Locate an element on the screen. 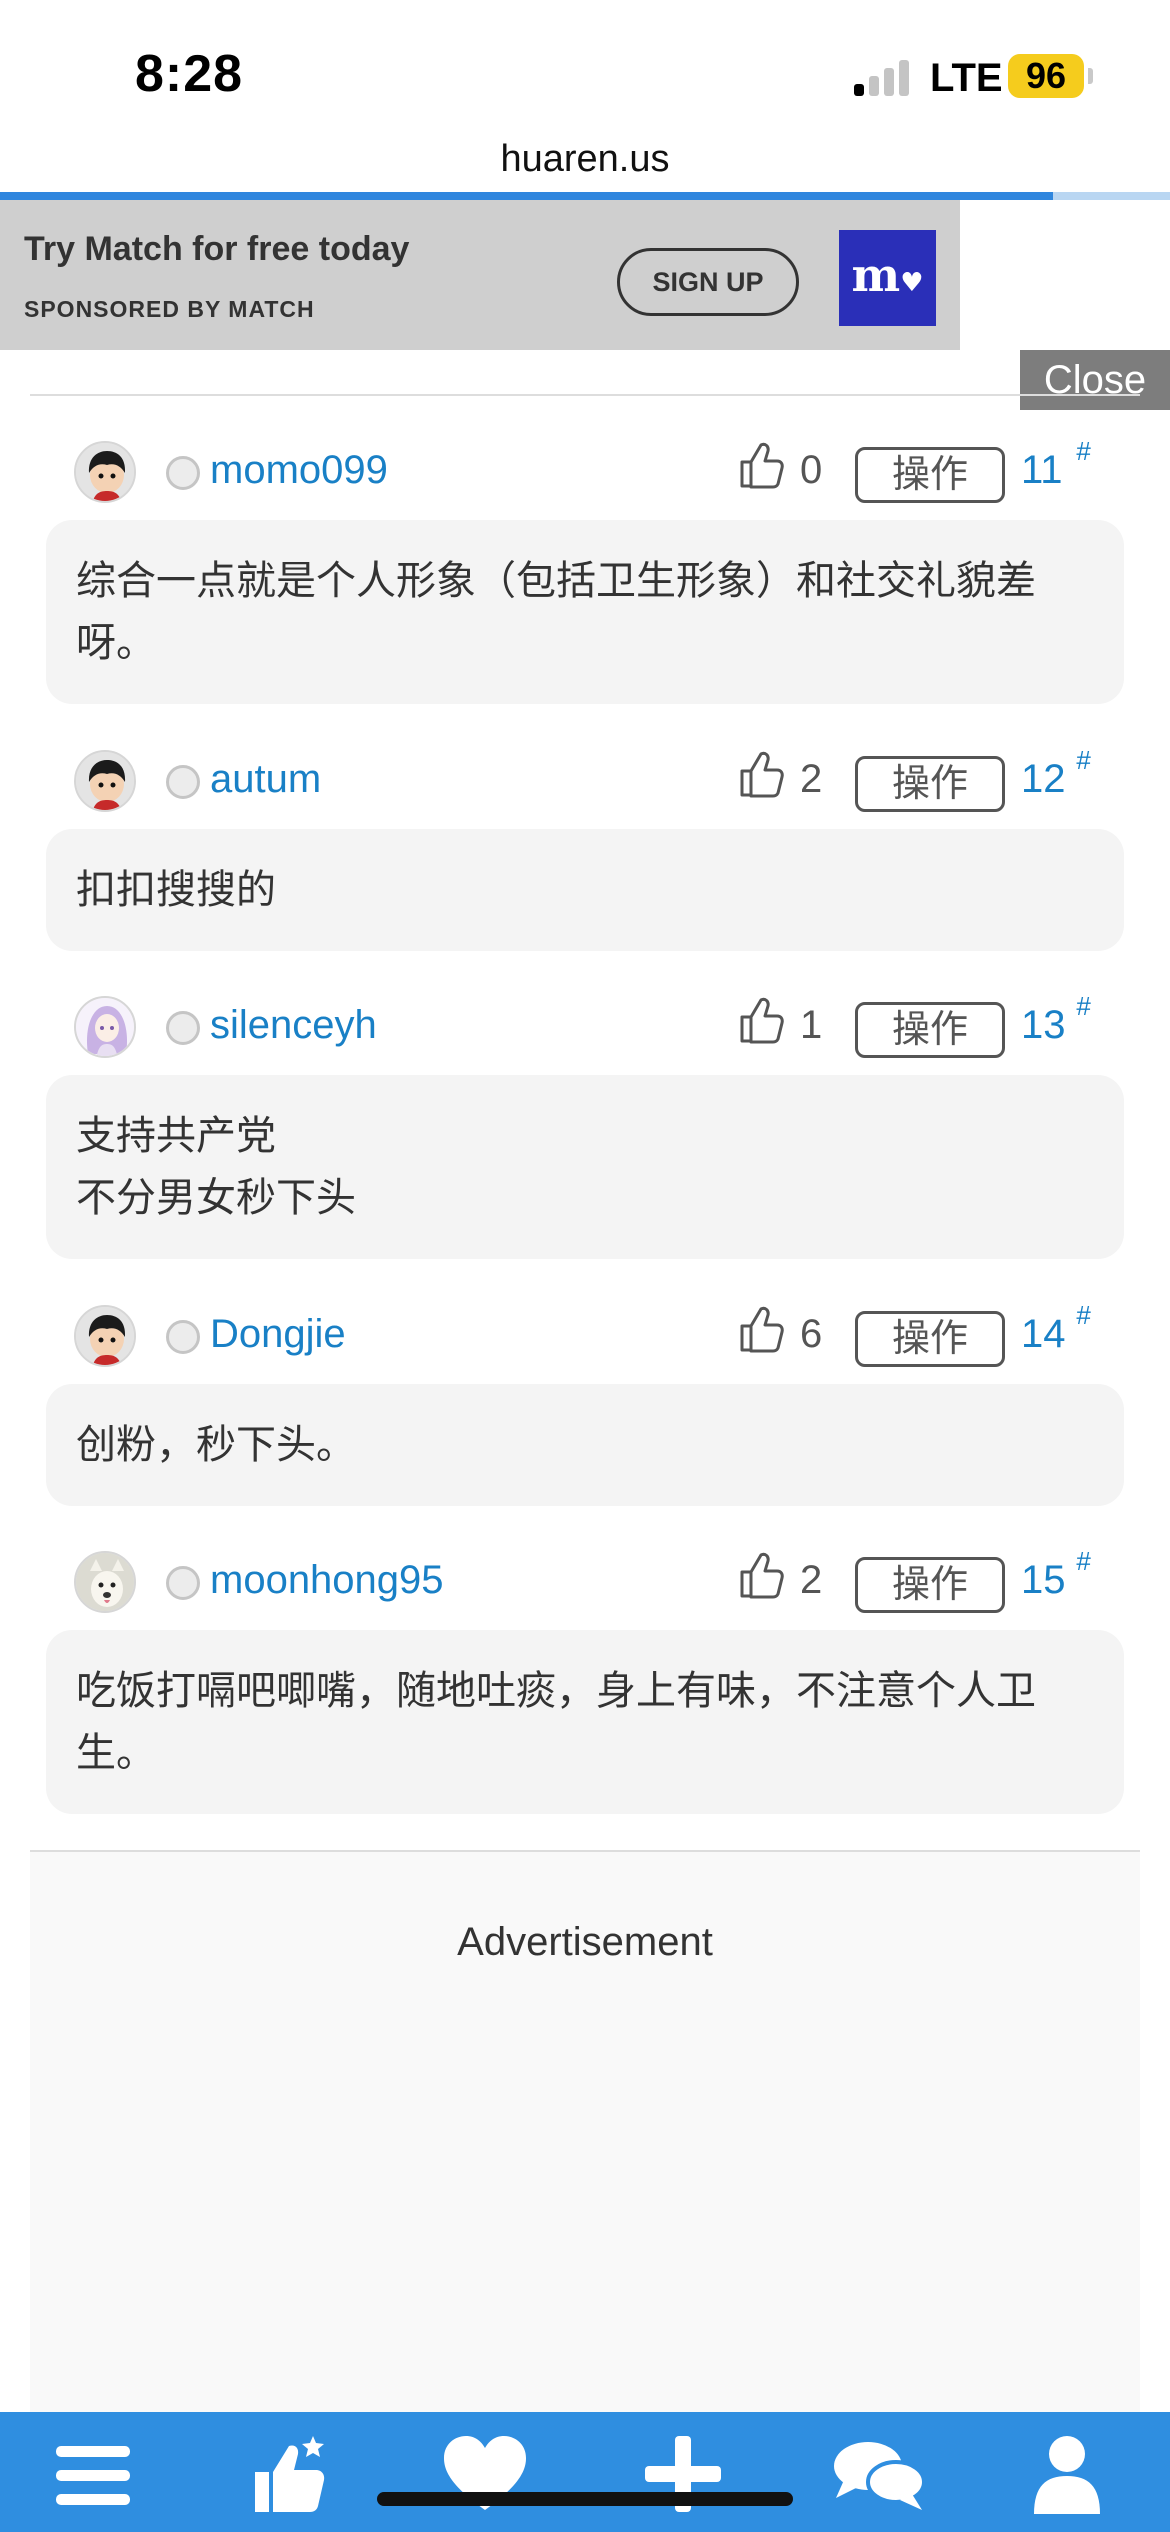  like-count: 0 is located at coordinates (811, 470).